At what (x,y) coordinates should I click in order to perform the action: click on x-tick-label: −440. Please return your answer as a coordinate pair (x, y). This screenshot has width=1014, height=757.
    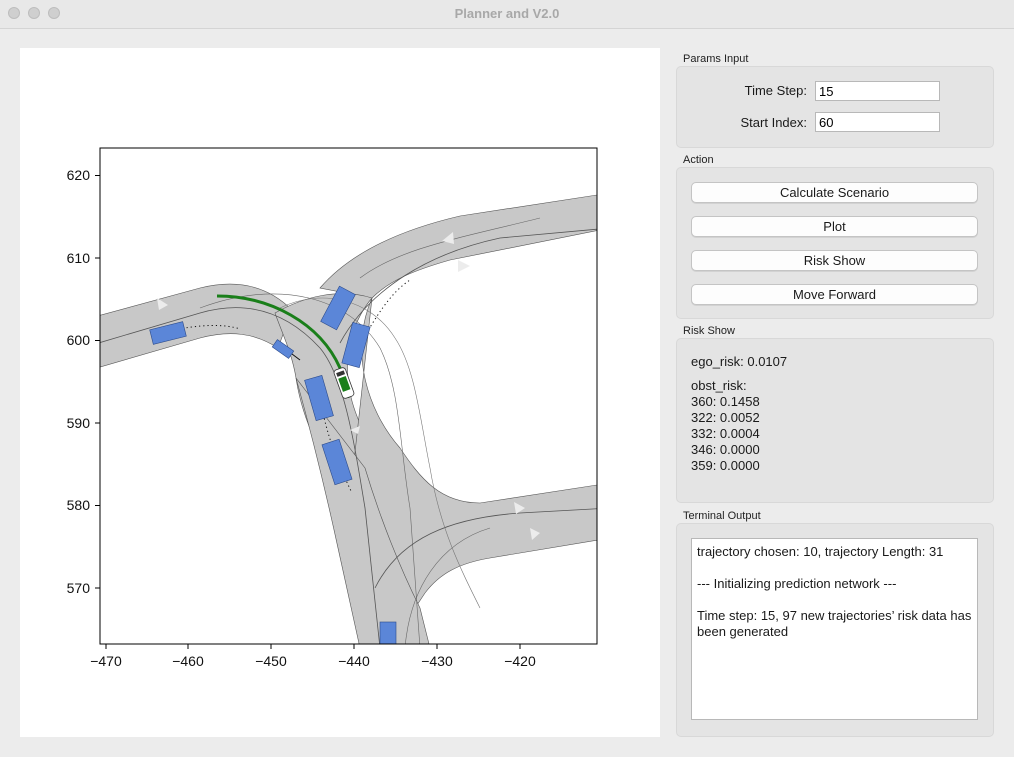
    Looking at the image, I should click on (354, 661).